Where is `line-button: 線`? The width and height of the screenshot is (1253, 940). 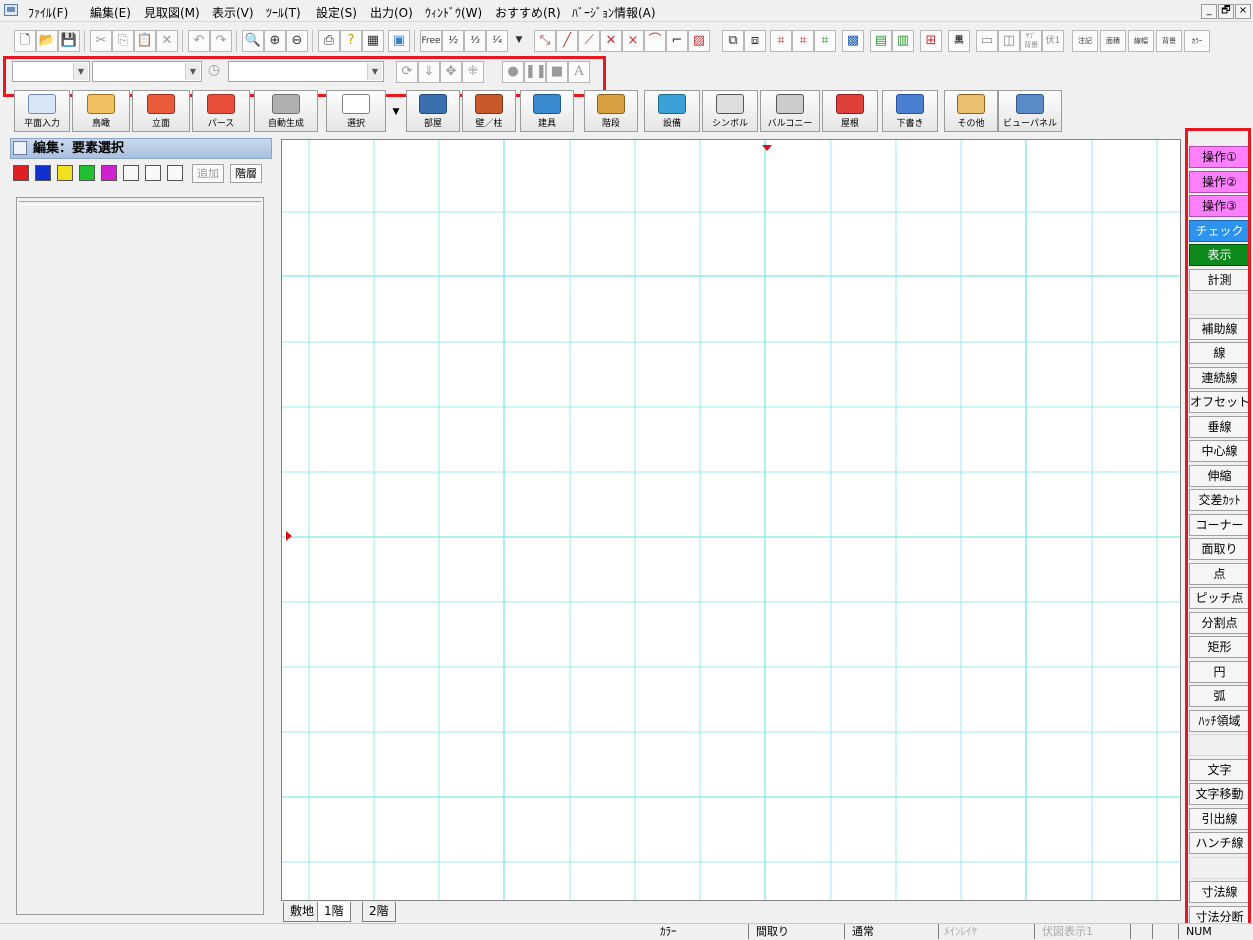
line-button: 線 is located at coordinates (1219, 353).